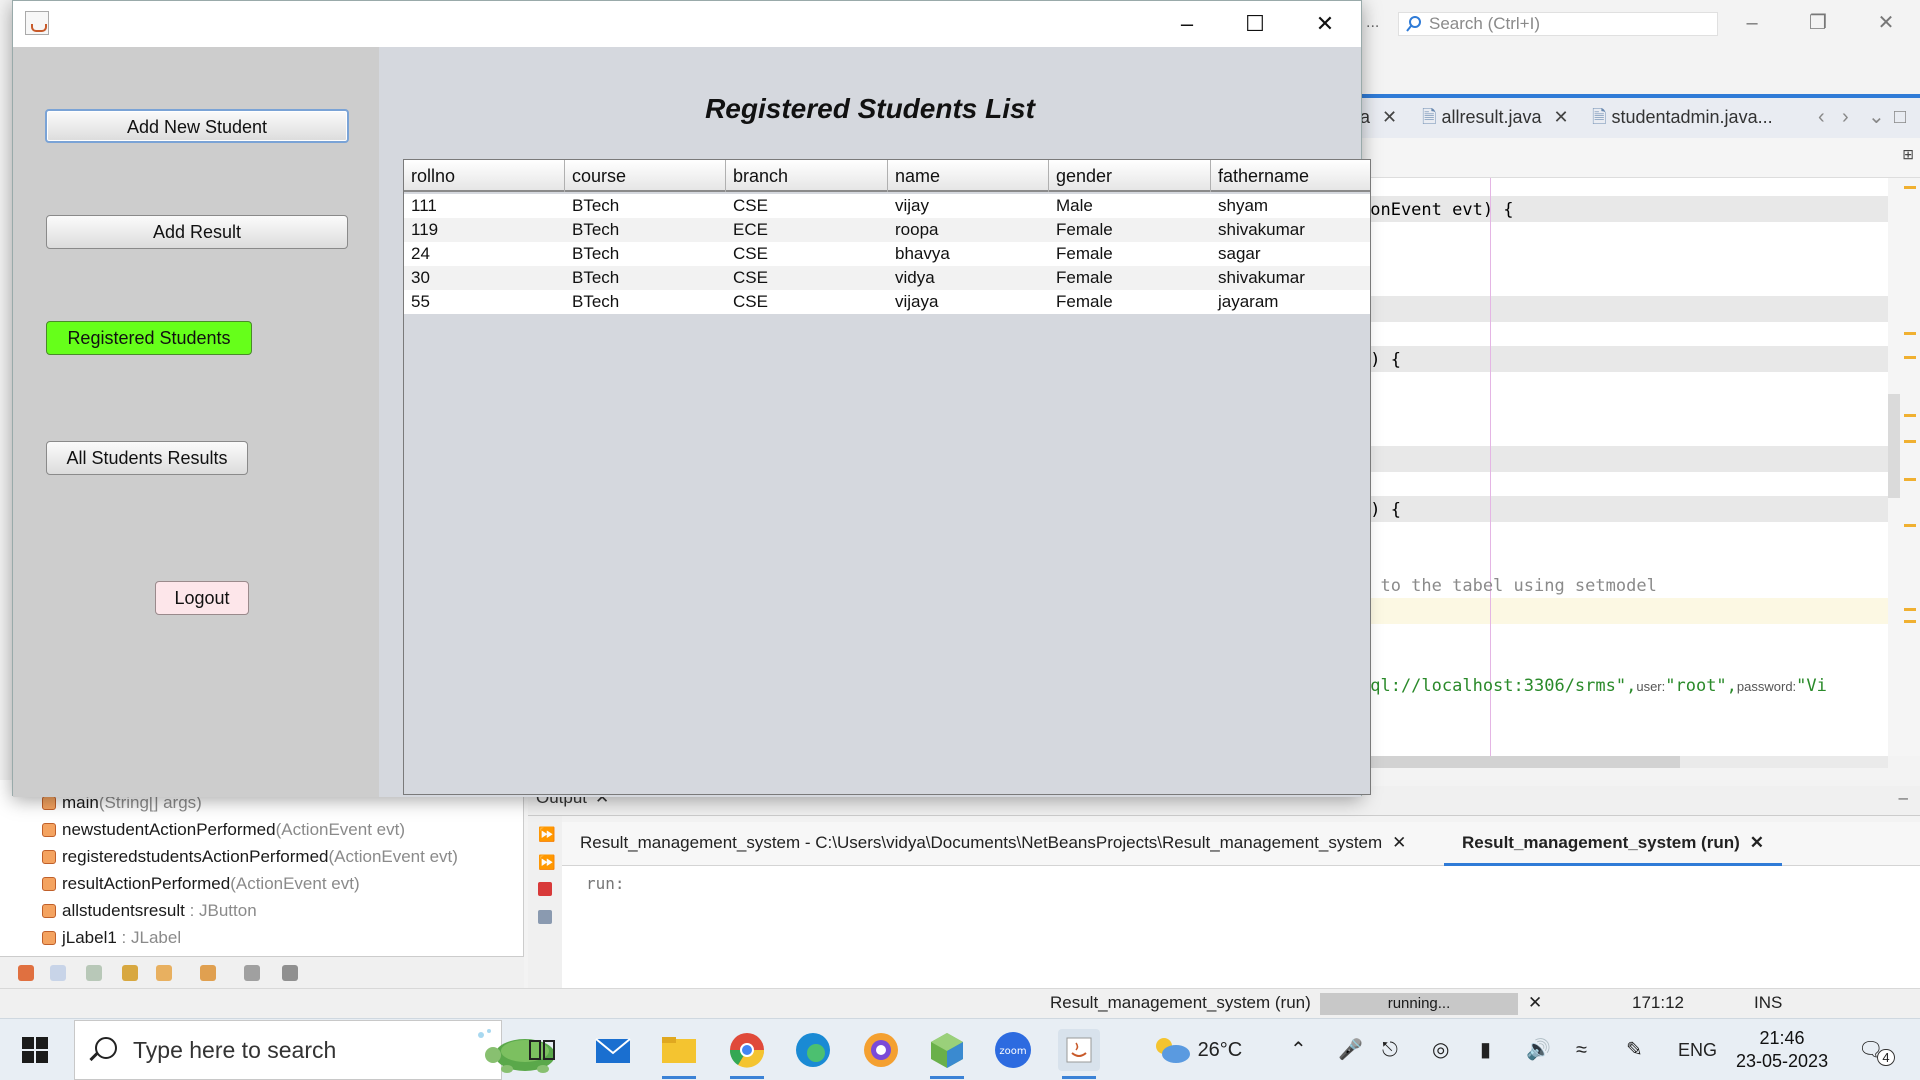 This screenshot has height=1080, width=1920. Describe the element at coordinates (1440, 1049) in the screenshot. I see `camera-icon: ◎` at that location.